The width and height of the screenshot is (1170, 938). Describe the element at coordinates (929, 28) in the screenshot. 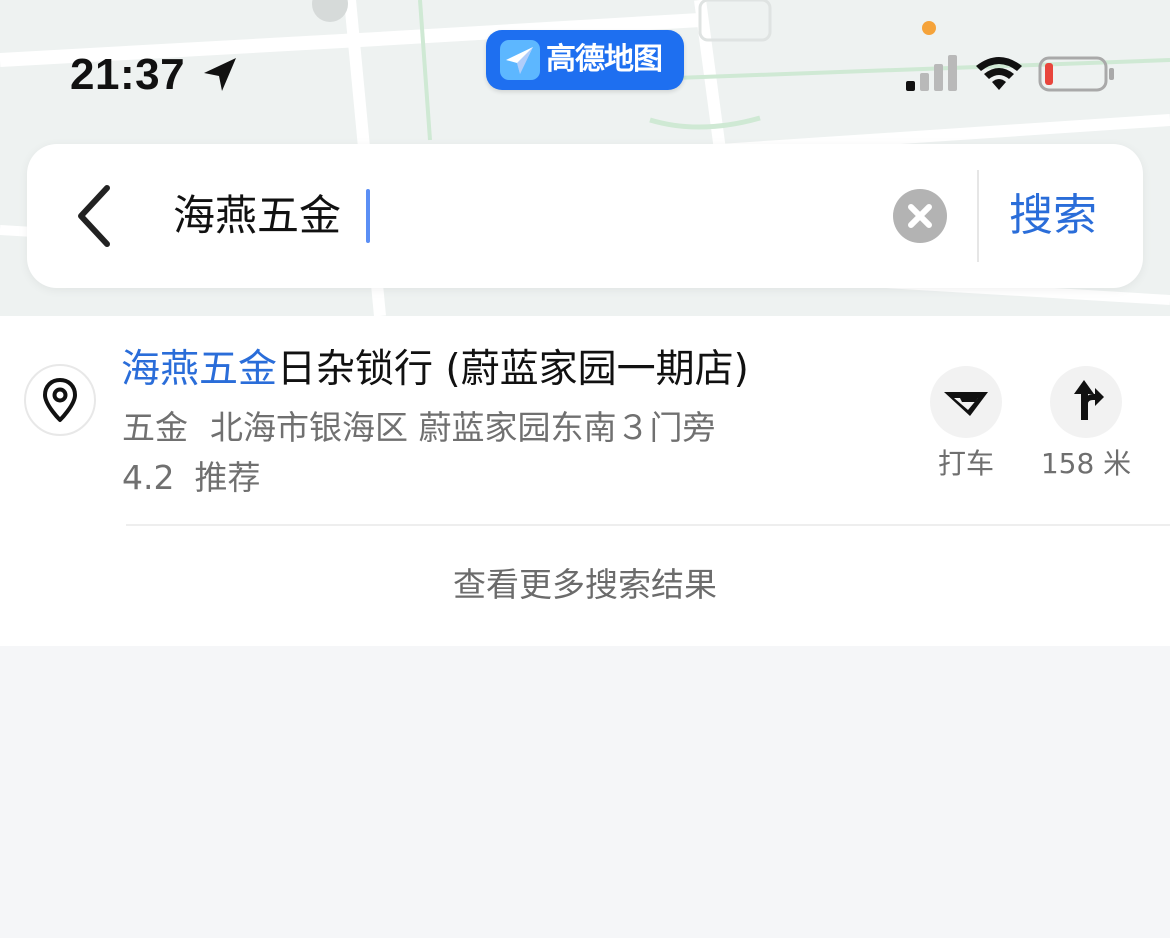

I see `privacy-indicator-dot` at that location.